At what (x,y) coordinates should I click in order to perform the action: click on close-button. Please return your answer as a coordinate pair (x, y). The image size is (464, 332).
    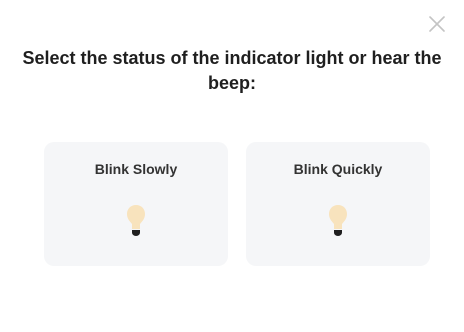
    Looking at the image, I should click on (437, 24).